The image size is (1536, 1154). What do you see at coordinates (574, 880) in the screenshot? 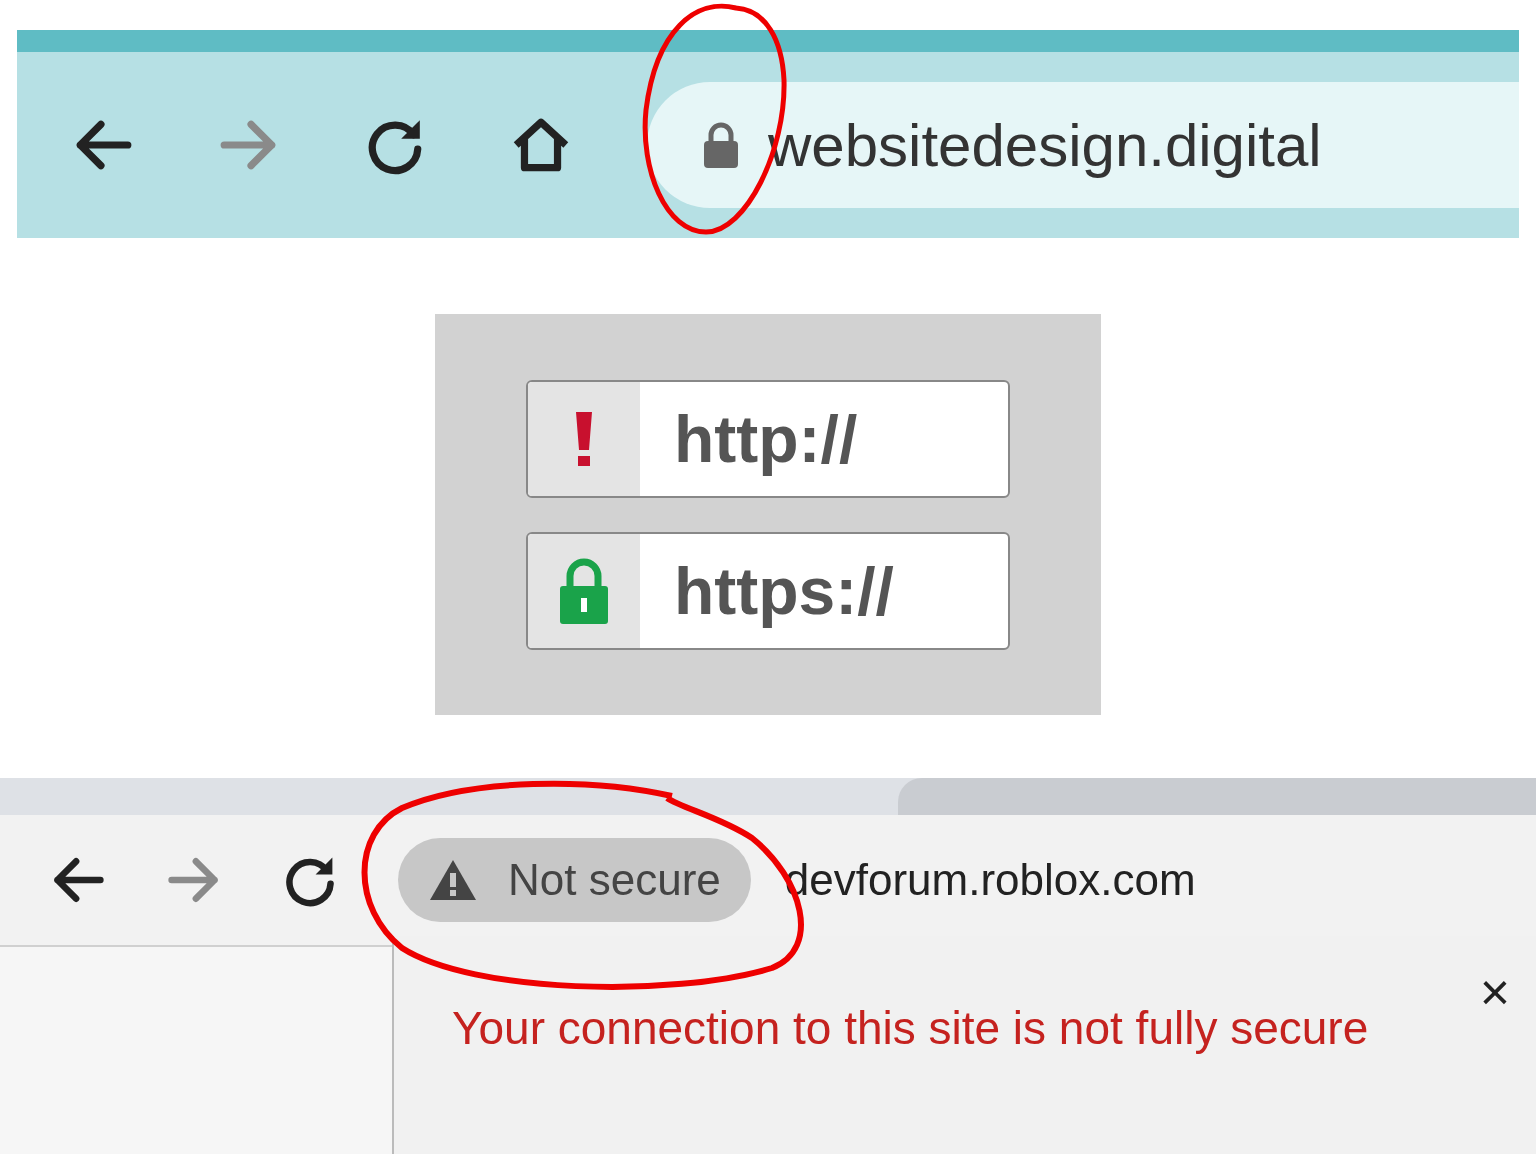
I see `security-chip: Not secure` at bounding box center [574, 880].